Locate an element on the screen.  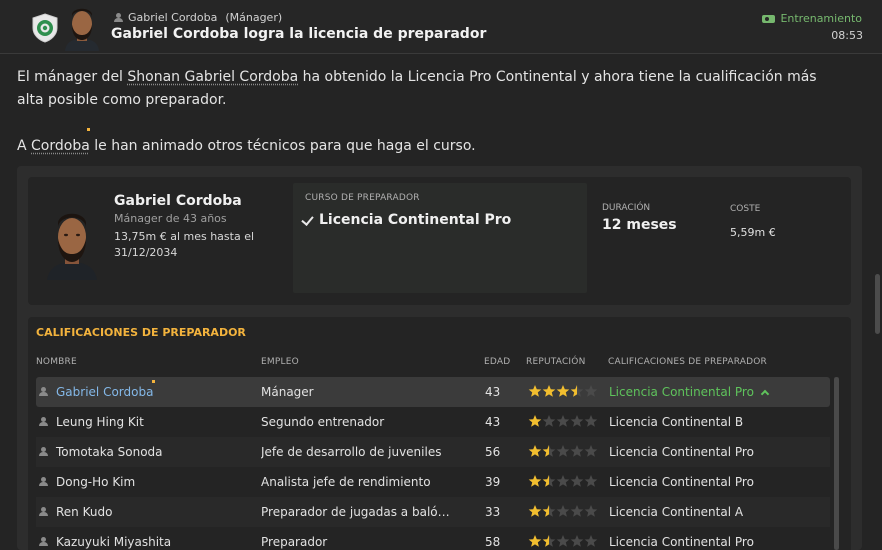
text: A is located at coordinates (24, 146).